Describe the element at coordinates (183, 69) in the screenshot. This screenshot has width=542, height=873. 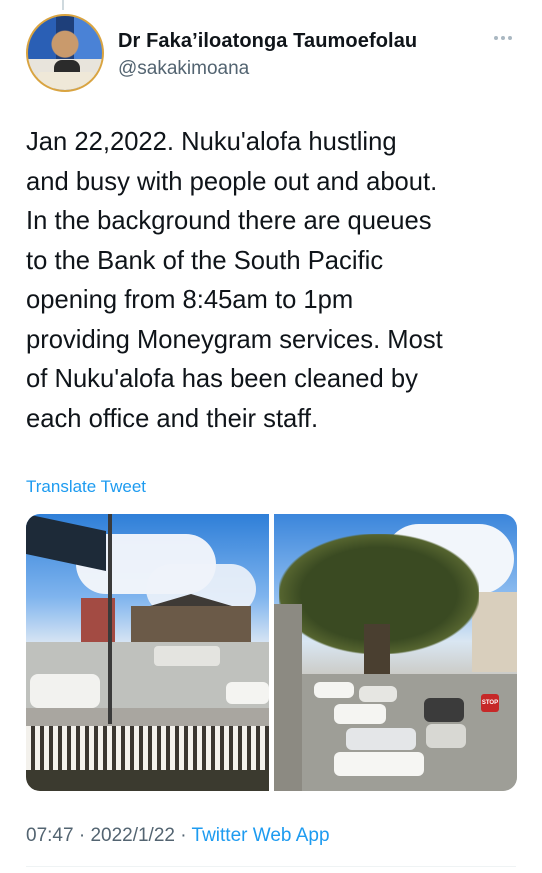
I see `author-handle: @sakakimoana` at that location.